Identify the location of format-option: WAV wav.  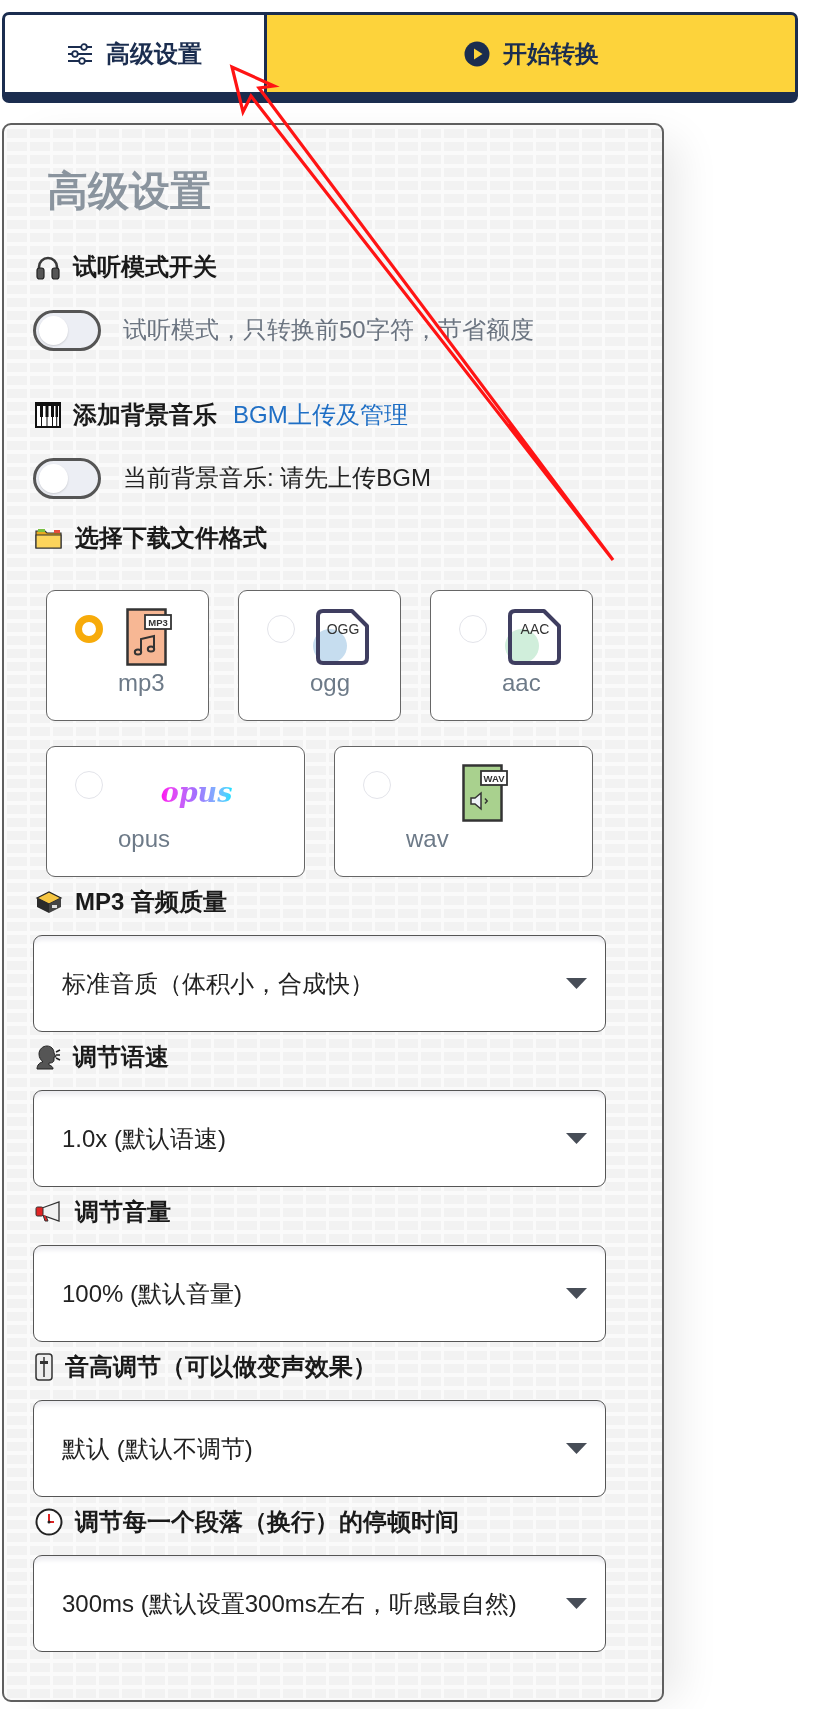
(463, 811).